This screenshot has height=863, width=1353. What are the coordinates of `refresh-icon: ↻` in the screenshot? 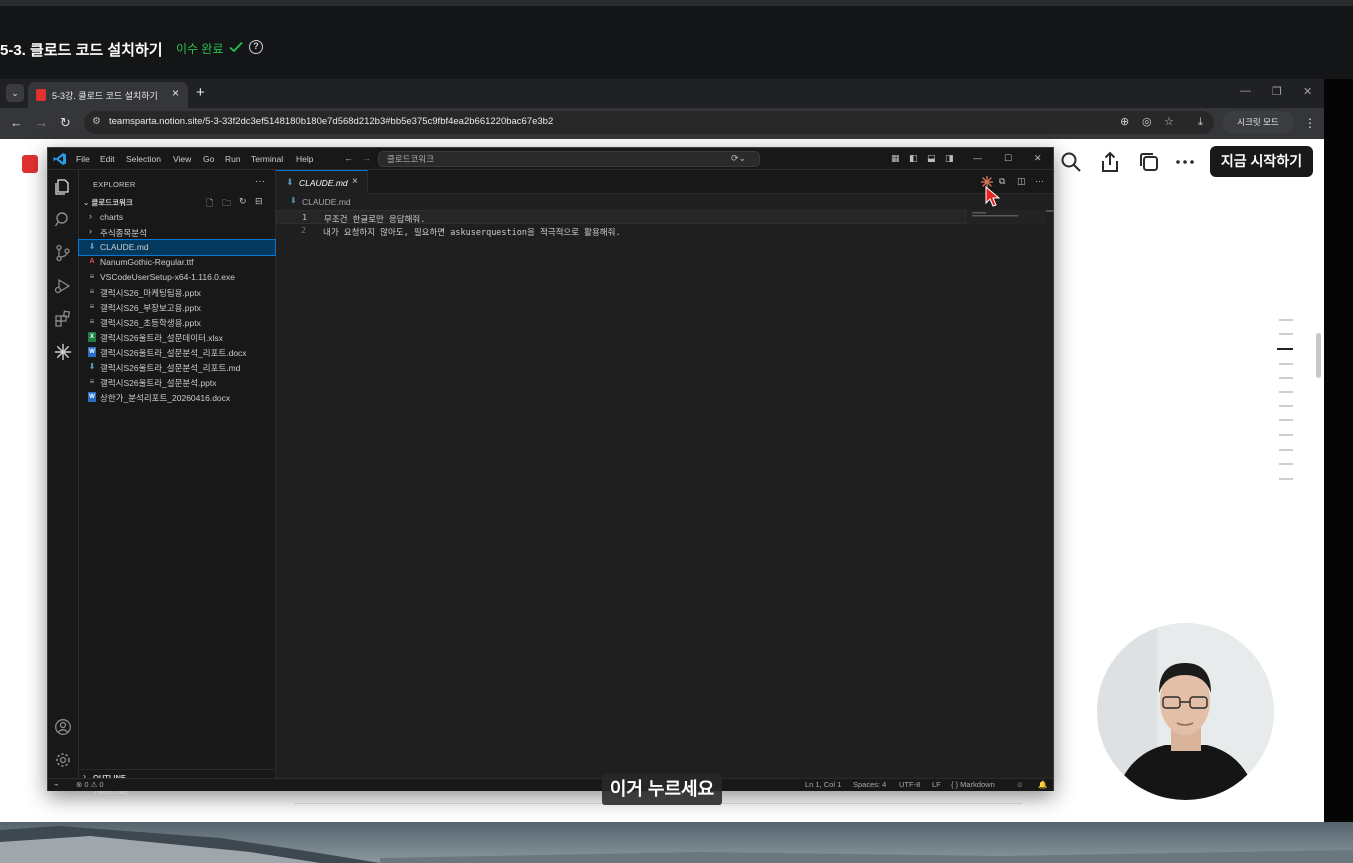 It's located at (243, 201).